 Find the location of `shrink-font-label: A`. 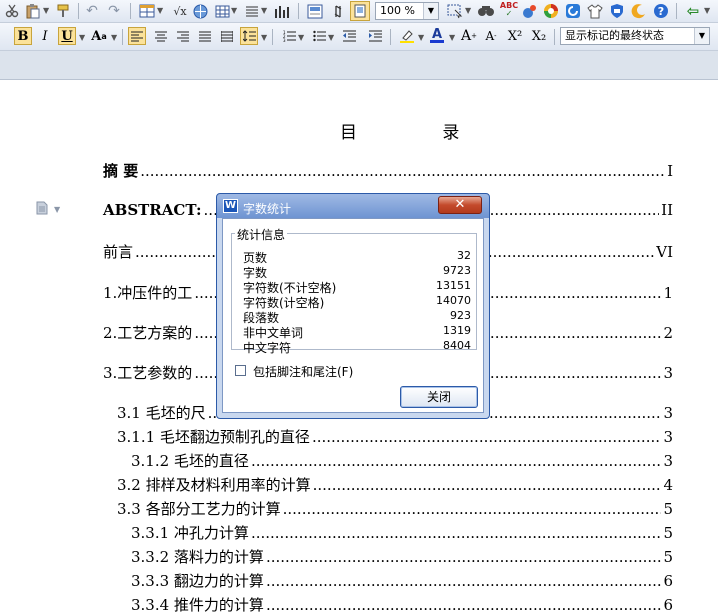

shrink-font-label: A is located at coordinates (490, 36).